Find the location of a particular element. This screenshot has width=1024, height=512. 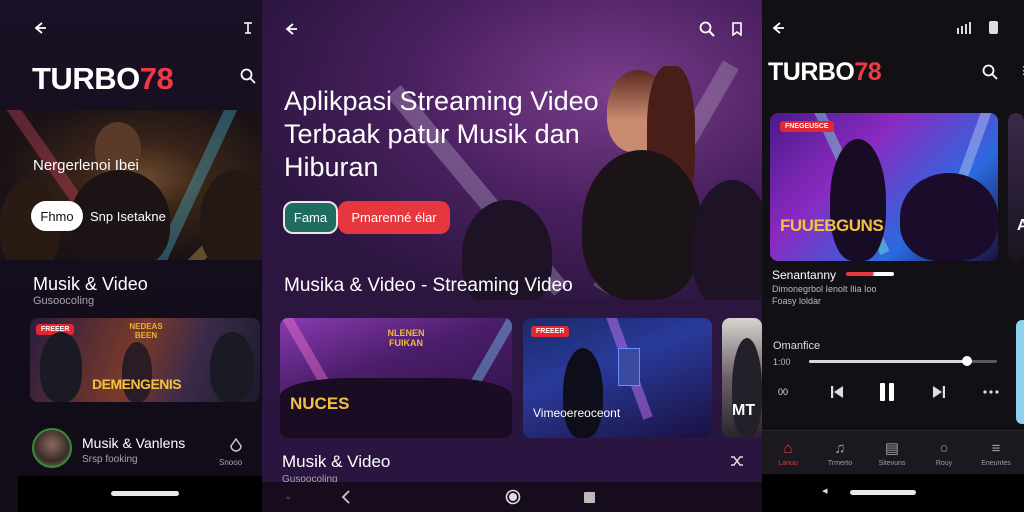

circle-icon: ○ is located at coordinates (944, 448).